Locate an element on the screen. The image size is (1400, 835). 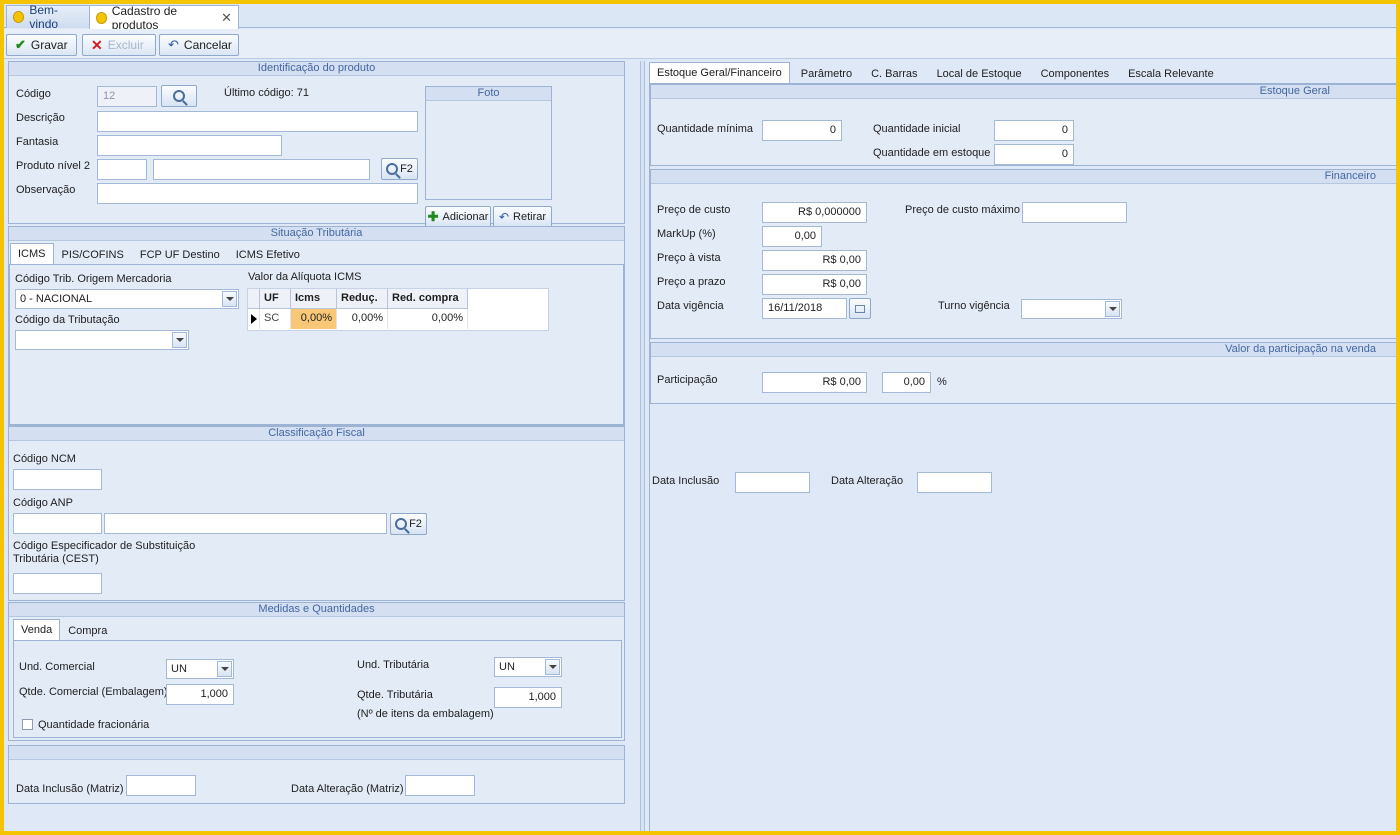
data-inclusao-label: Data Inclusão is located at coordinates (686, 481).